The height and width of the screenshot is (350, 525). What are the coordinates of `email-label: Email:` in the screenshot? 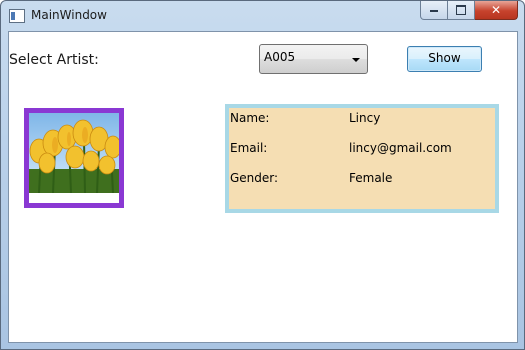 It's located at (249, 148).